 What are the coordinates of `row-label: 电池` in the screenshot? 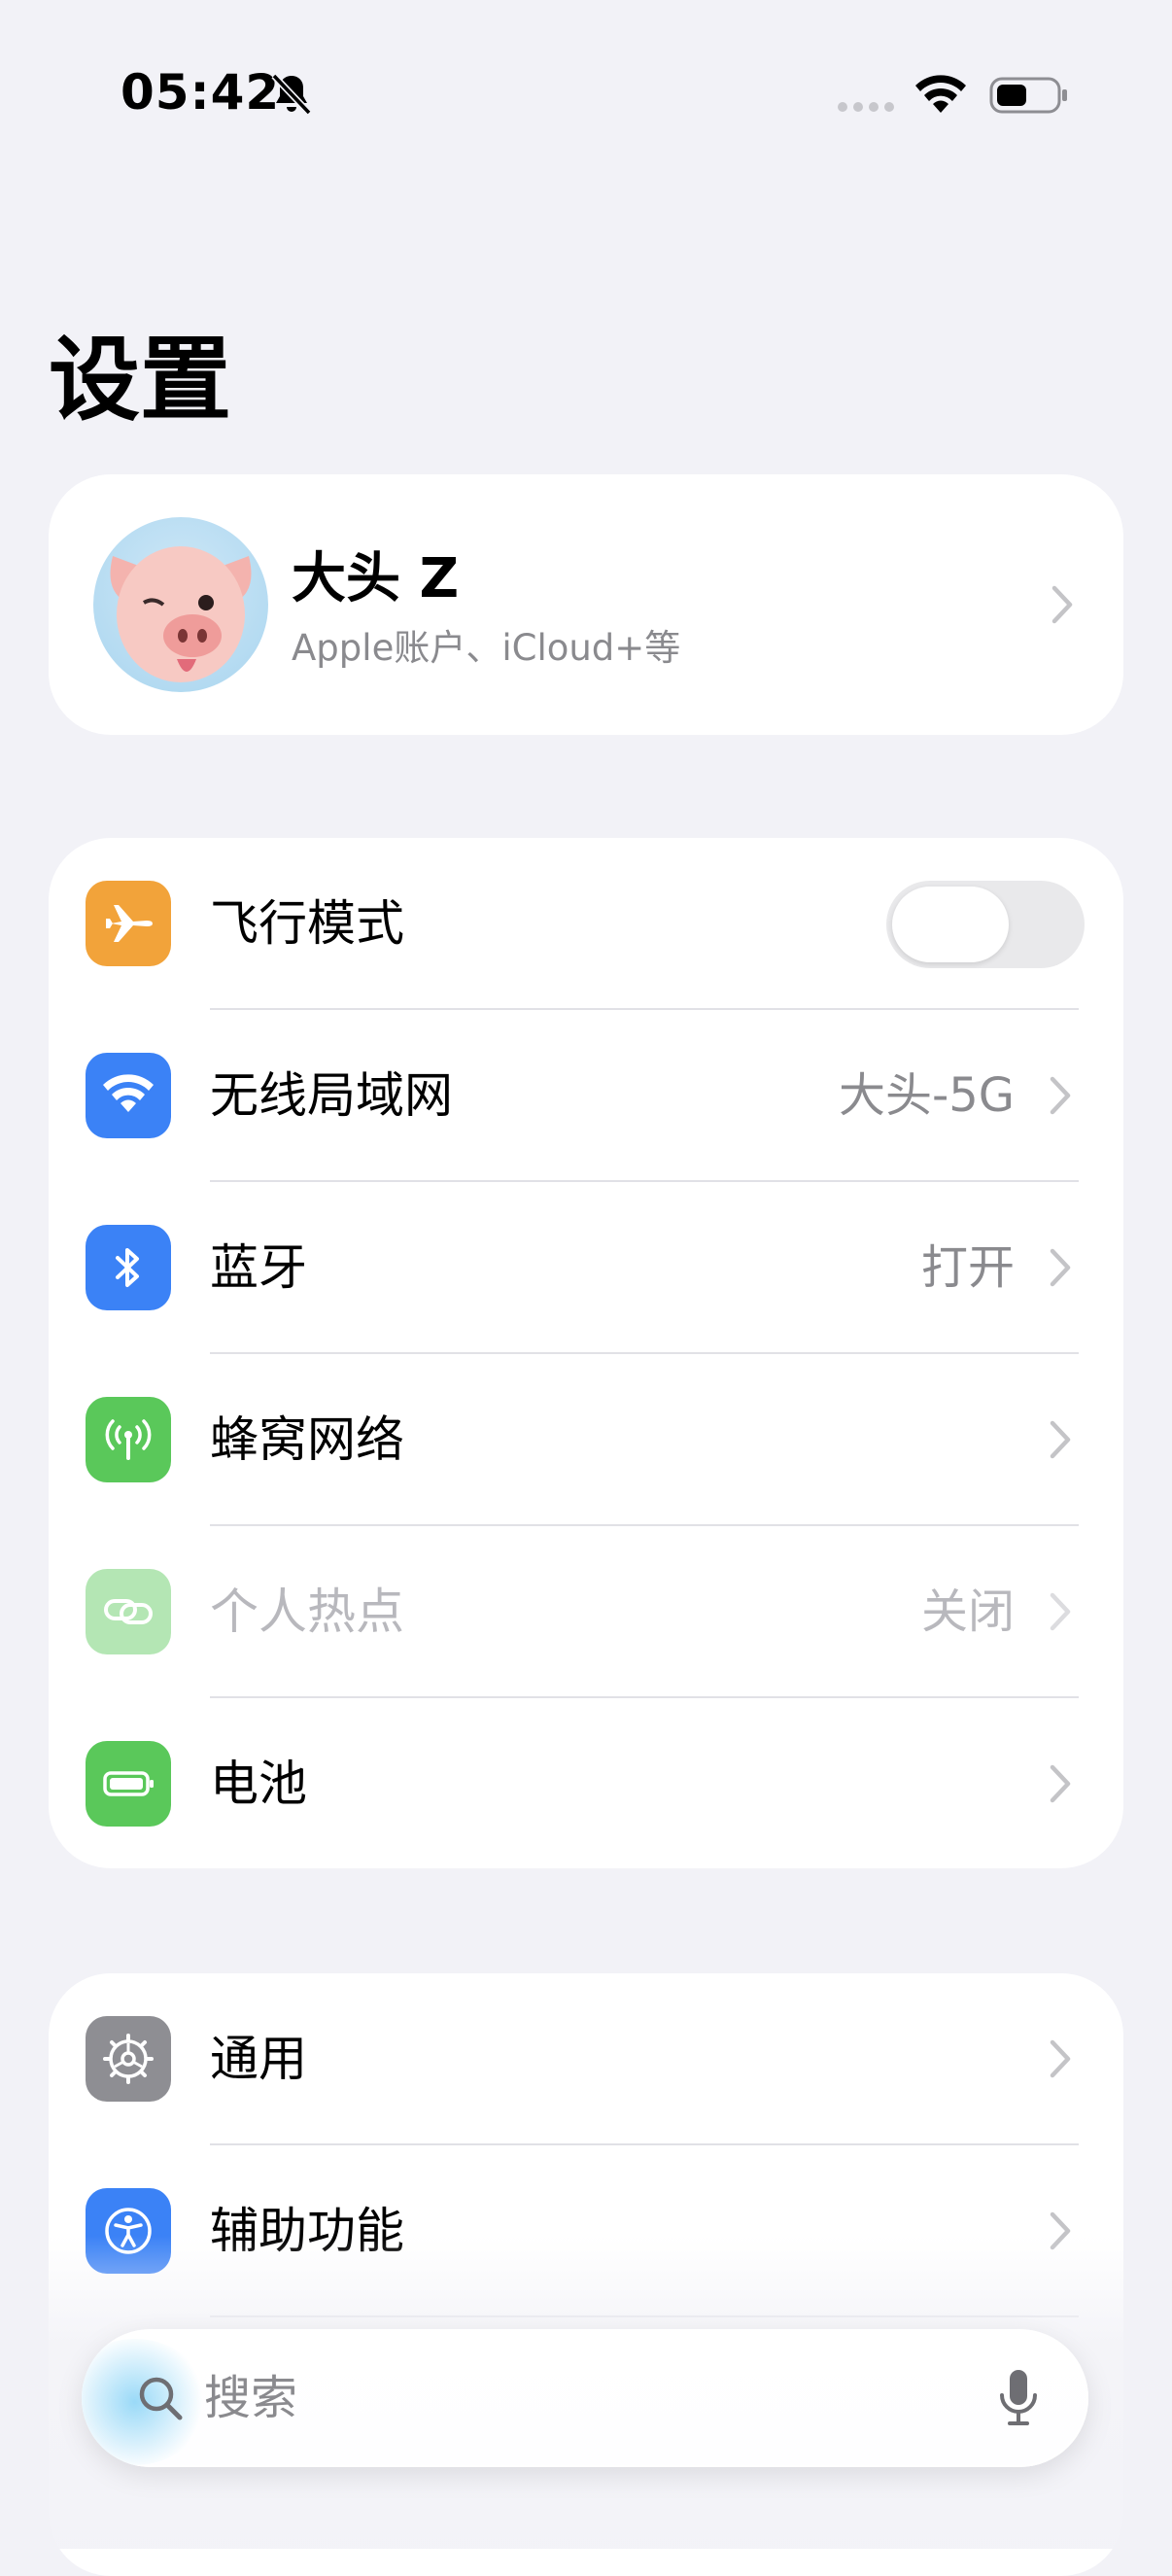 It's located at (259, 1784).